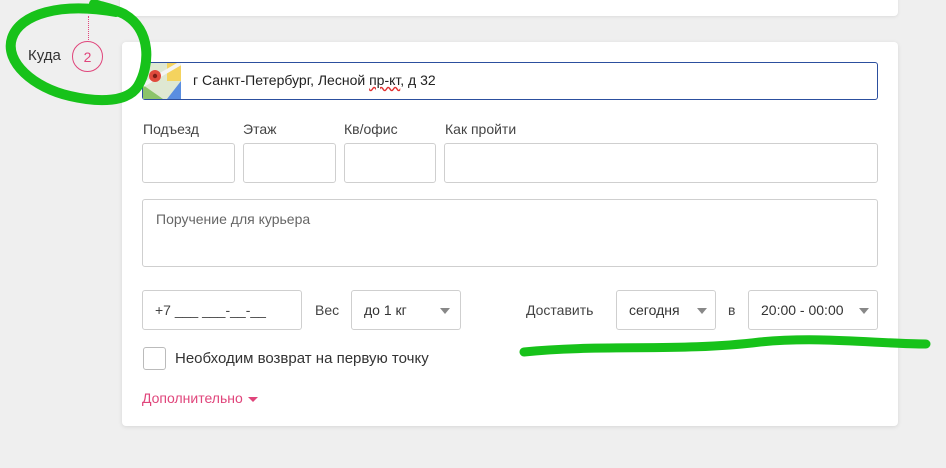 This screenshot has width=946, height=468. What do you see at coordinates (510, 81) in the screenshot?
I see `address-input: г Санкт-Петербург, Лесной пр-кт, д 32` at bounding box center [510, 81].